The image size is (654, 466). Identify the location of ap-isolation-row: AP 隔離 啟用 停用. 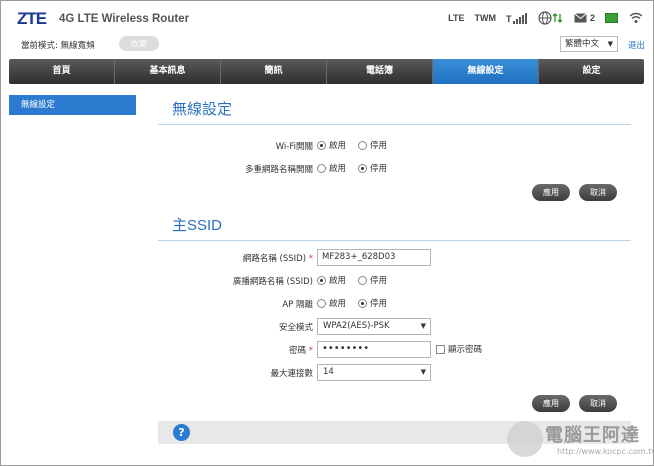
(394, 303).